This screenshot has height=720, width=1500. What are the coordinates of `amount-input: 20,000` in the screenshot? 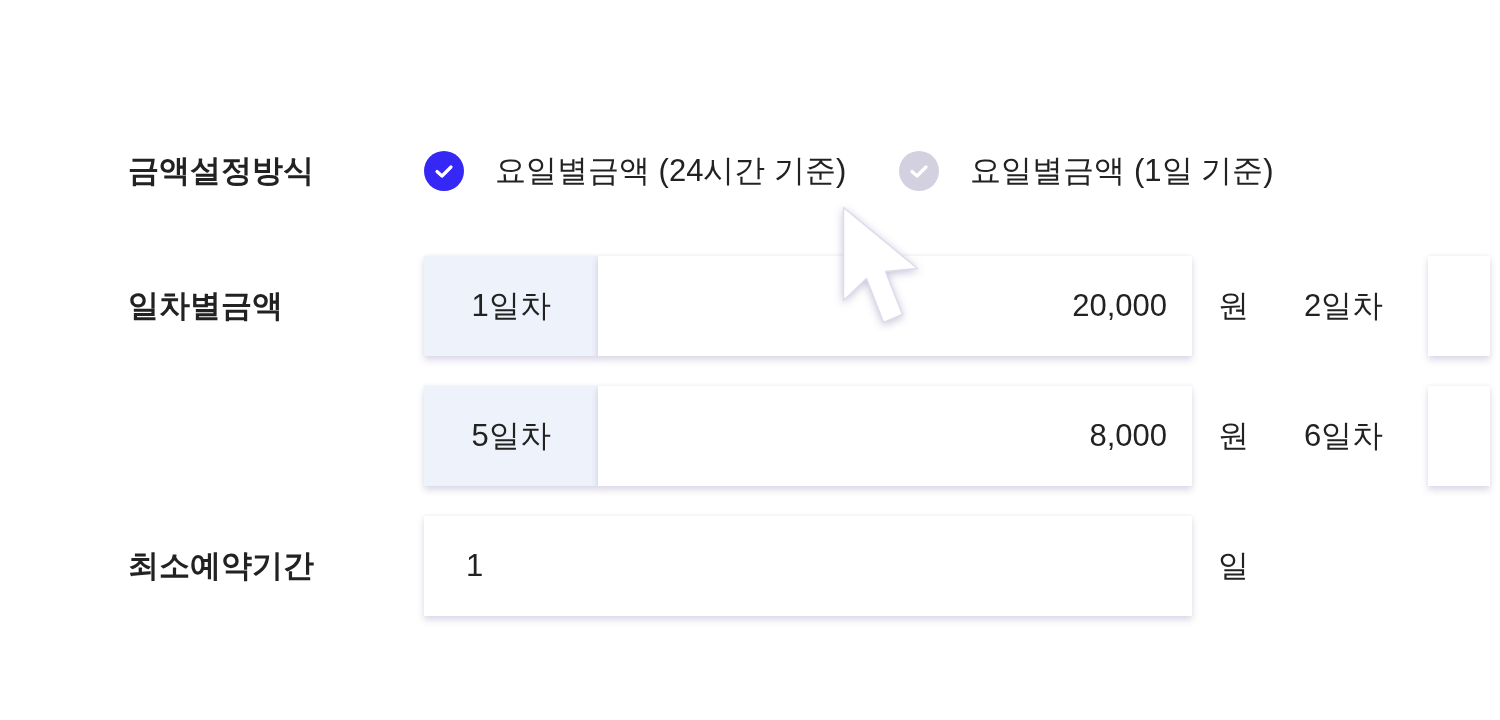 It's located at (895, 306).